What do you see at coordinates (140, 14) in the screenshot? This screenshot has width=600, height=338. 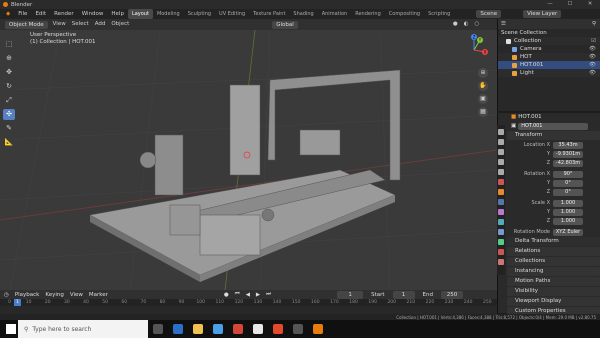 I see `tab-layout: Layout` at bounding box center [140, 14].